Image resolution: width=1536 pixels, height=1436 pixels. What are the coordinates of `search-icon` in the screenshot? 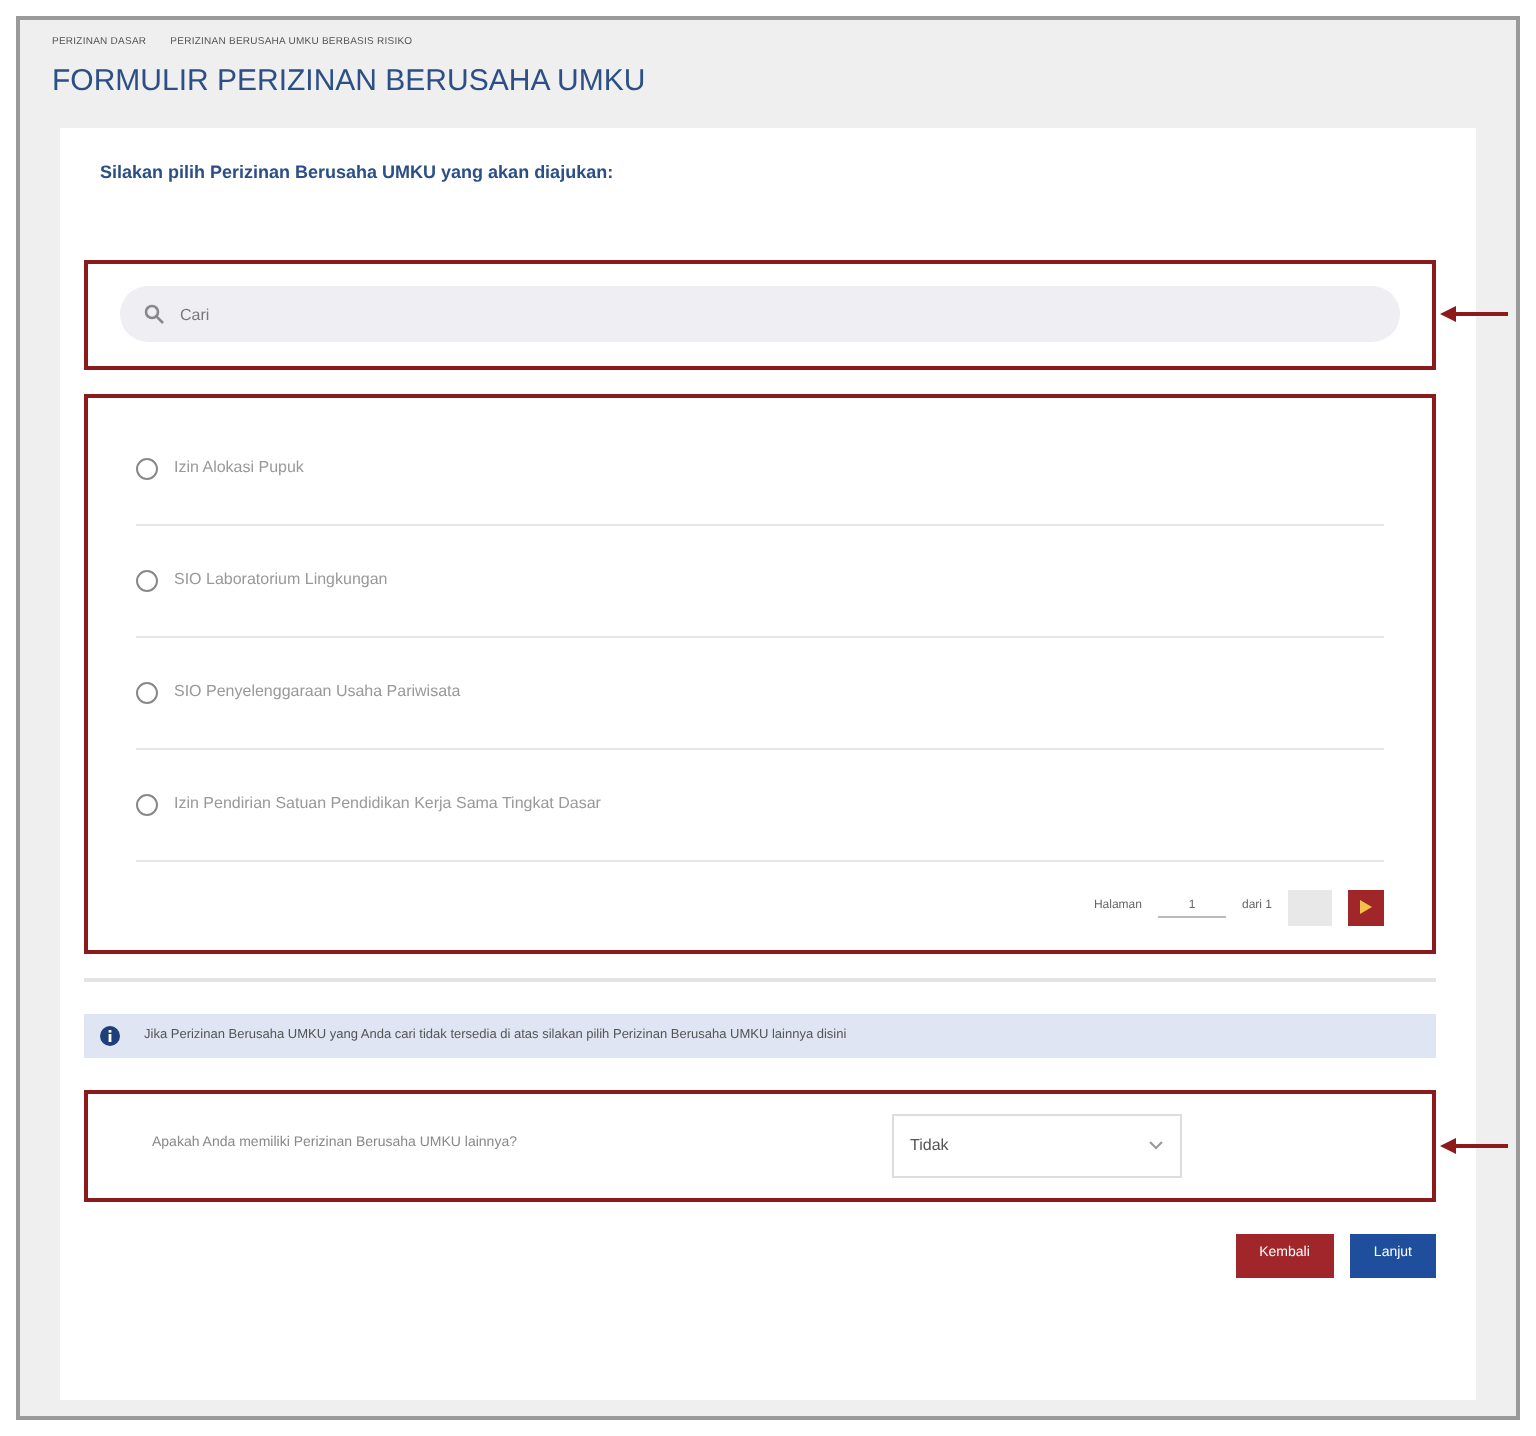 It's located at (154, 314).